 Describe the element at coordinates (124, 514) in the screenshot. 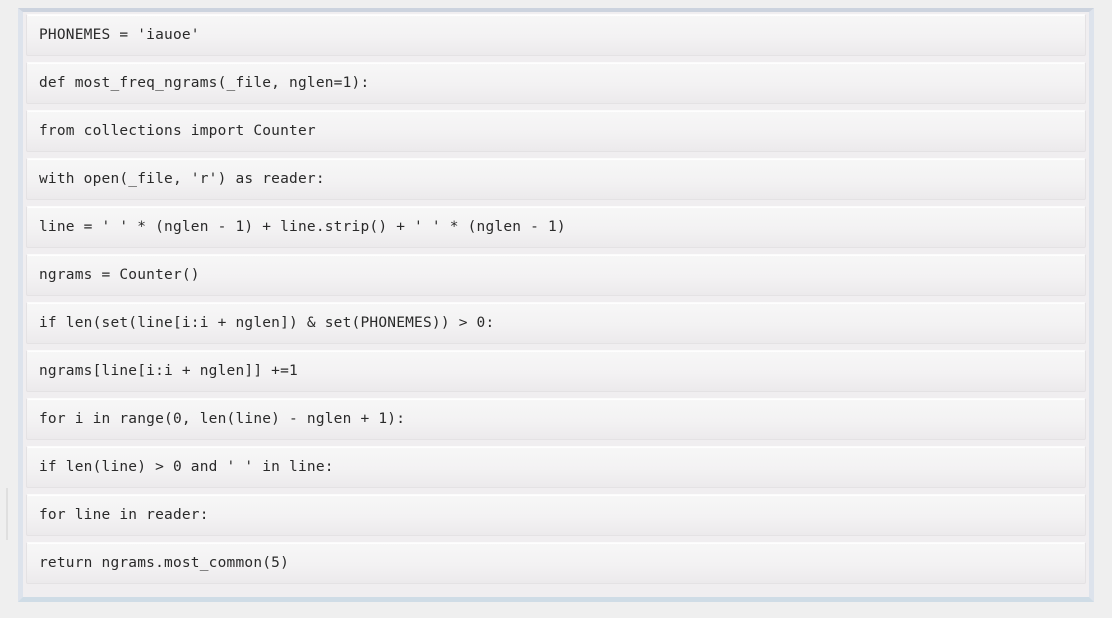

I see `code-line-text: for line in reader:` at that location.